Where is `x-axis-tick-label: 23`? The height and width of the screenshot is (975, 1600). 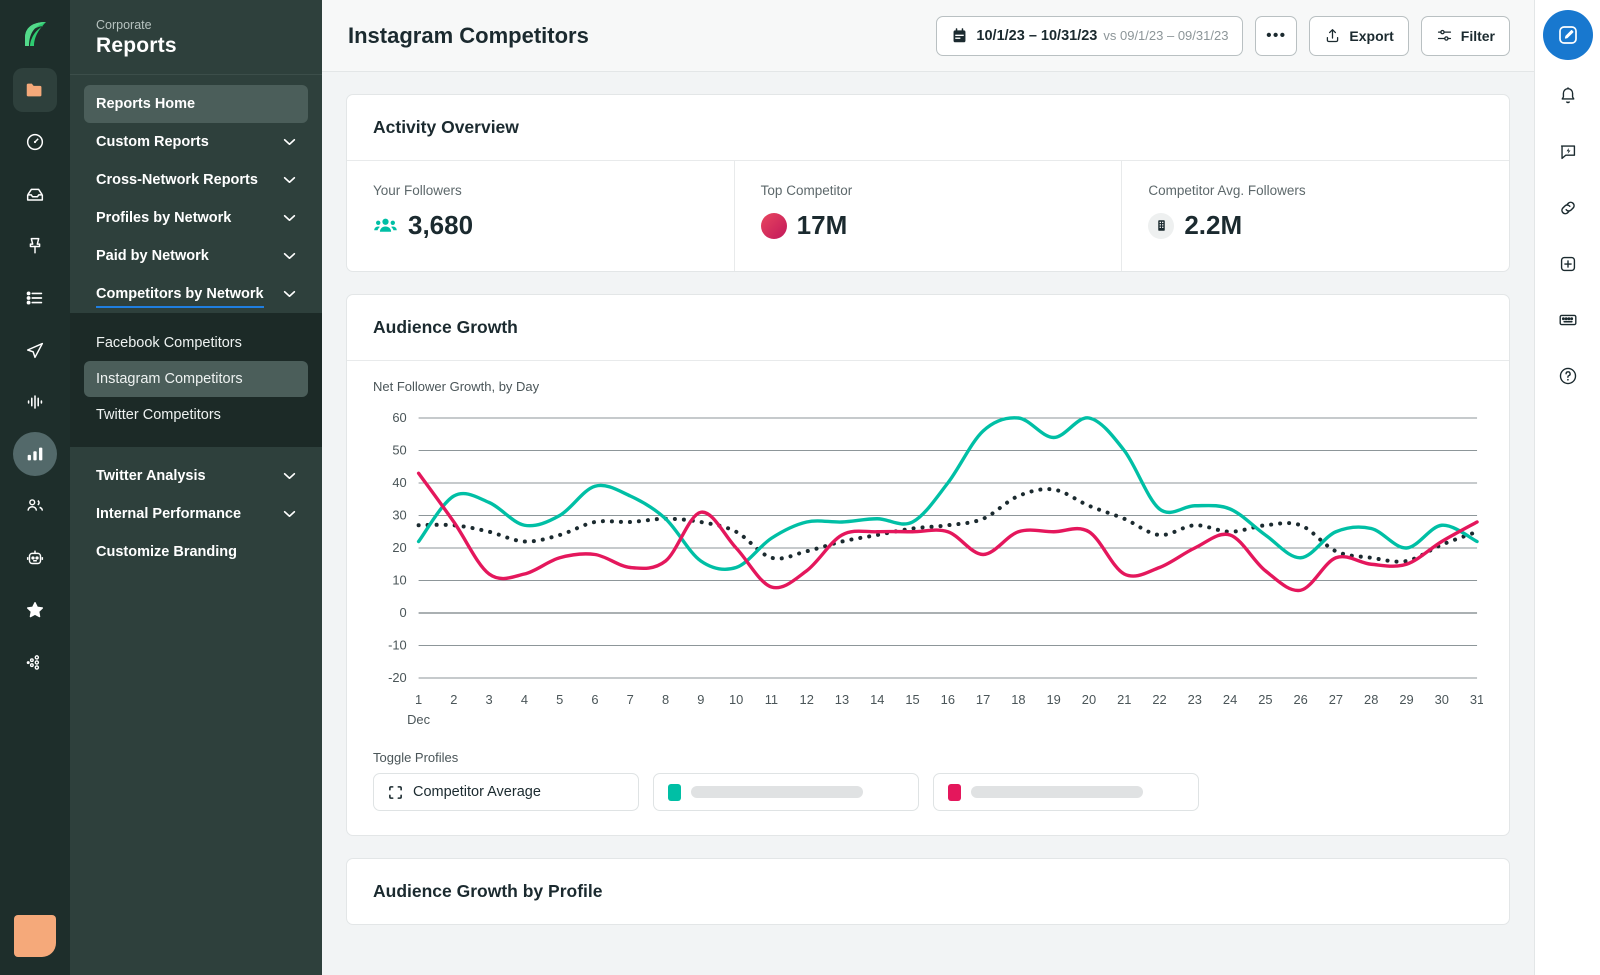 x-axis-tick-label: 23 is located at coordinates (1195, 699).